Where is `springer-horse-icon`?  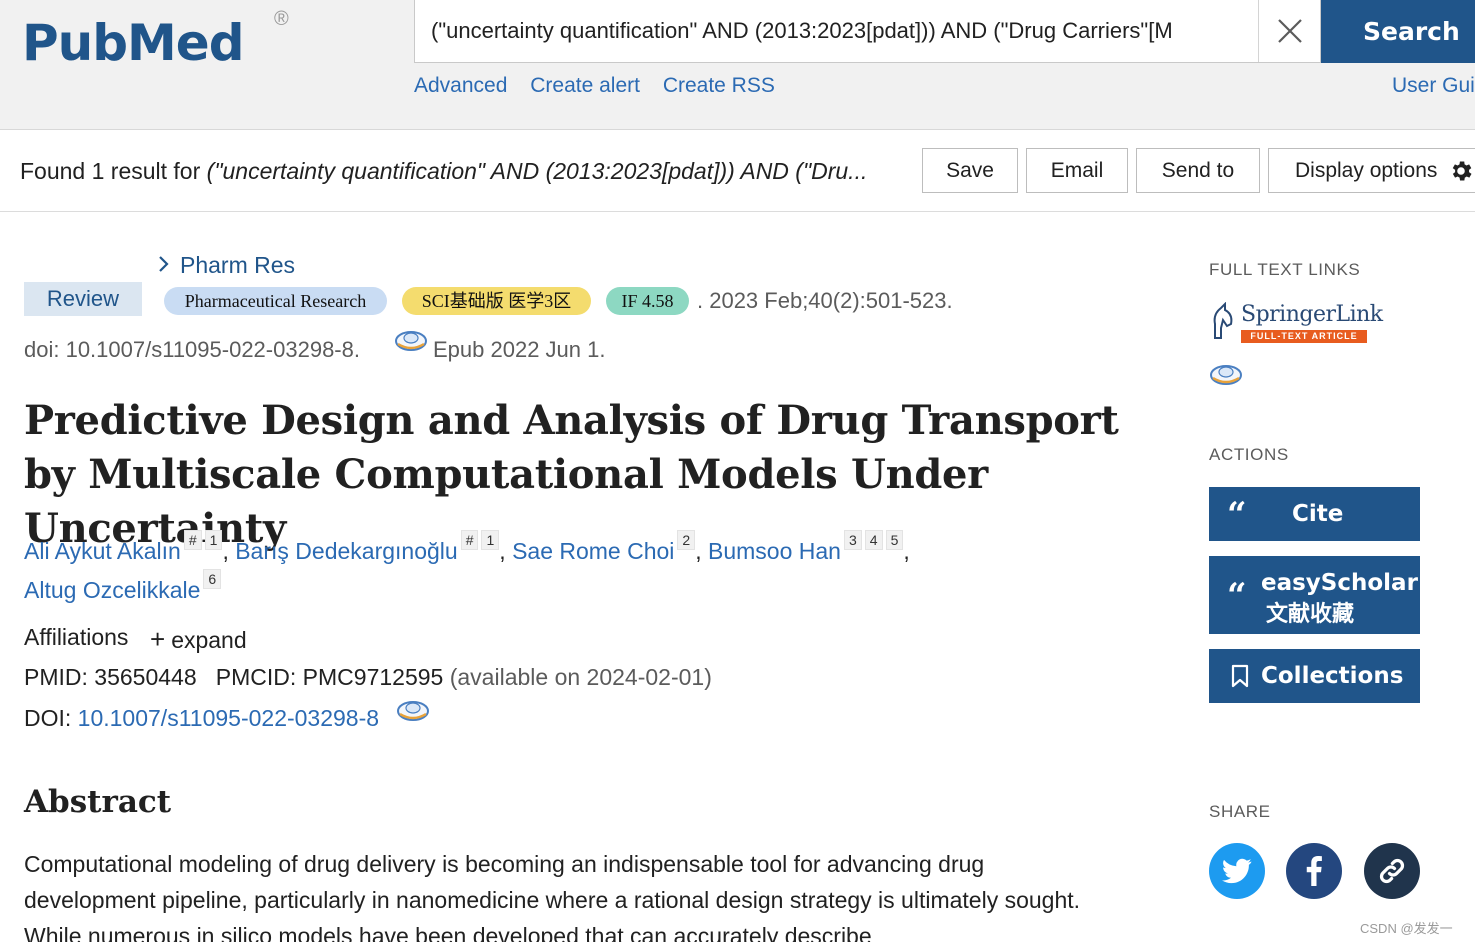 springer-horse-icon is located at coordinates (1223, 320).